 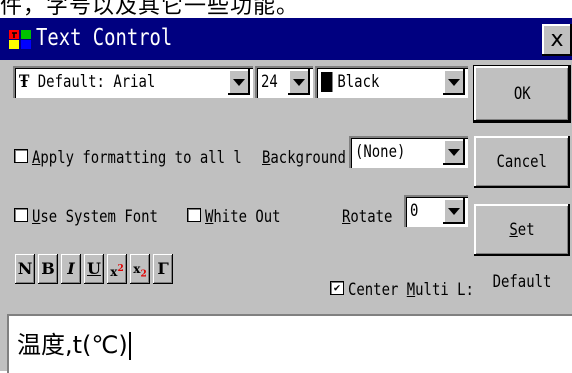 I want to click on close-icon: x, so click(x=557, y=39).